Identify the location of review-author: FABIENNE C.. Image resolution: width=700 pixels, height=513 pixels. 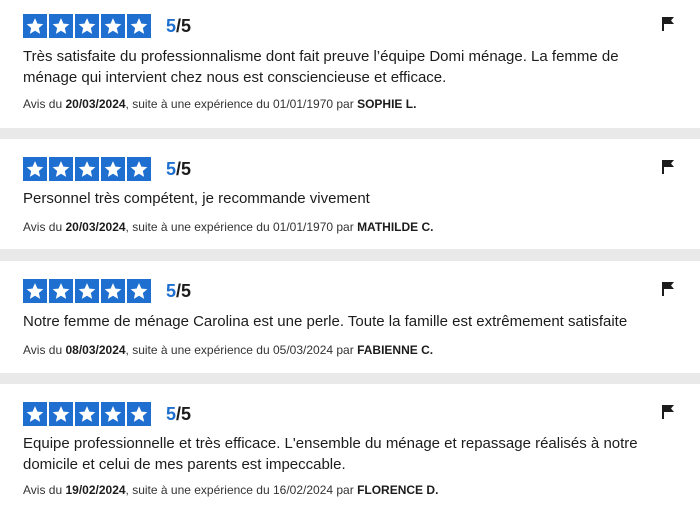
(395, 350).